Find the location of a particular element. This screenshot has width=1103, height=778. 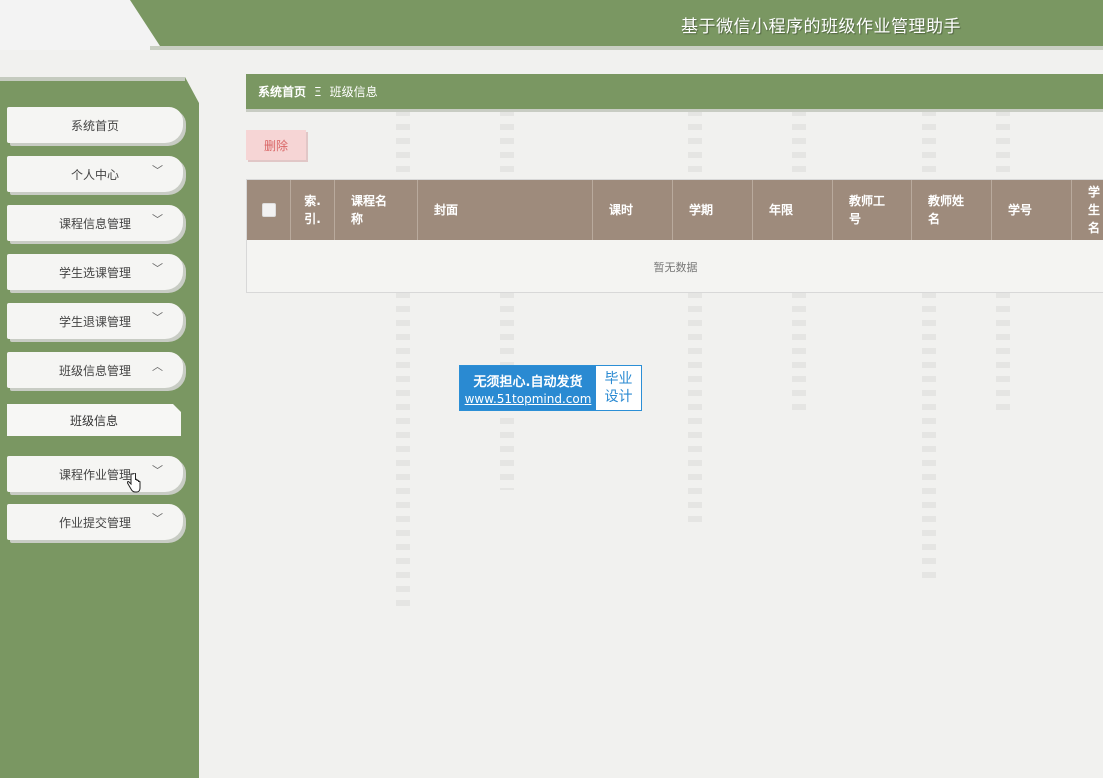

sidebar-item-label: 作业提交管理 is located at coordinates (94, 522).